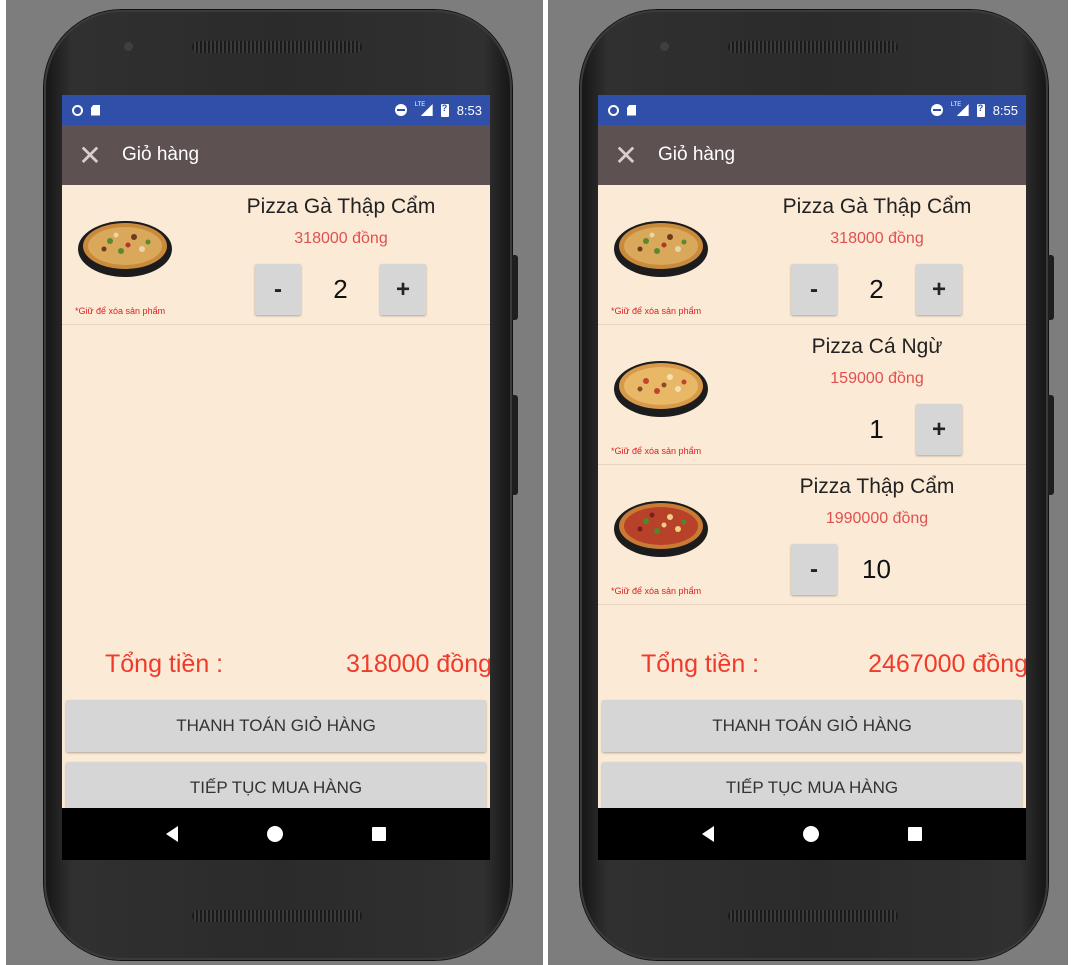  What do you see at coordinates (276, 668) in the screenshot?
I see `total-row: Tổng tiền : 318000 đồng` at bounding box center [276, 668].